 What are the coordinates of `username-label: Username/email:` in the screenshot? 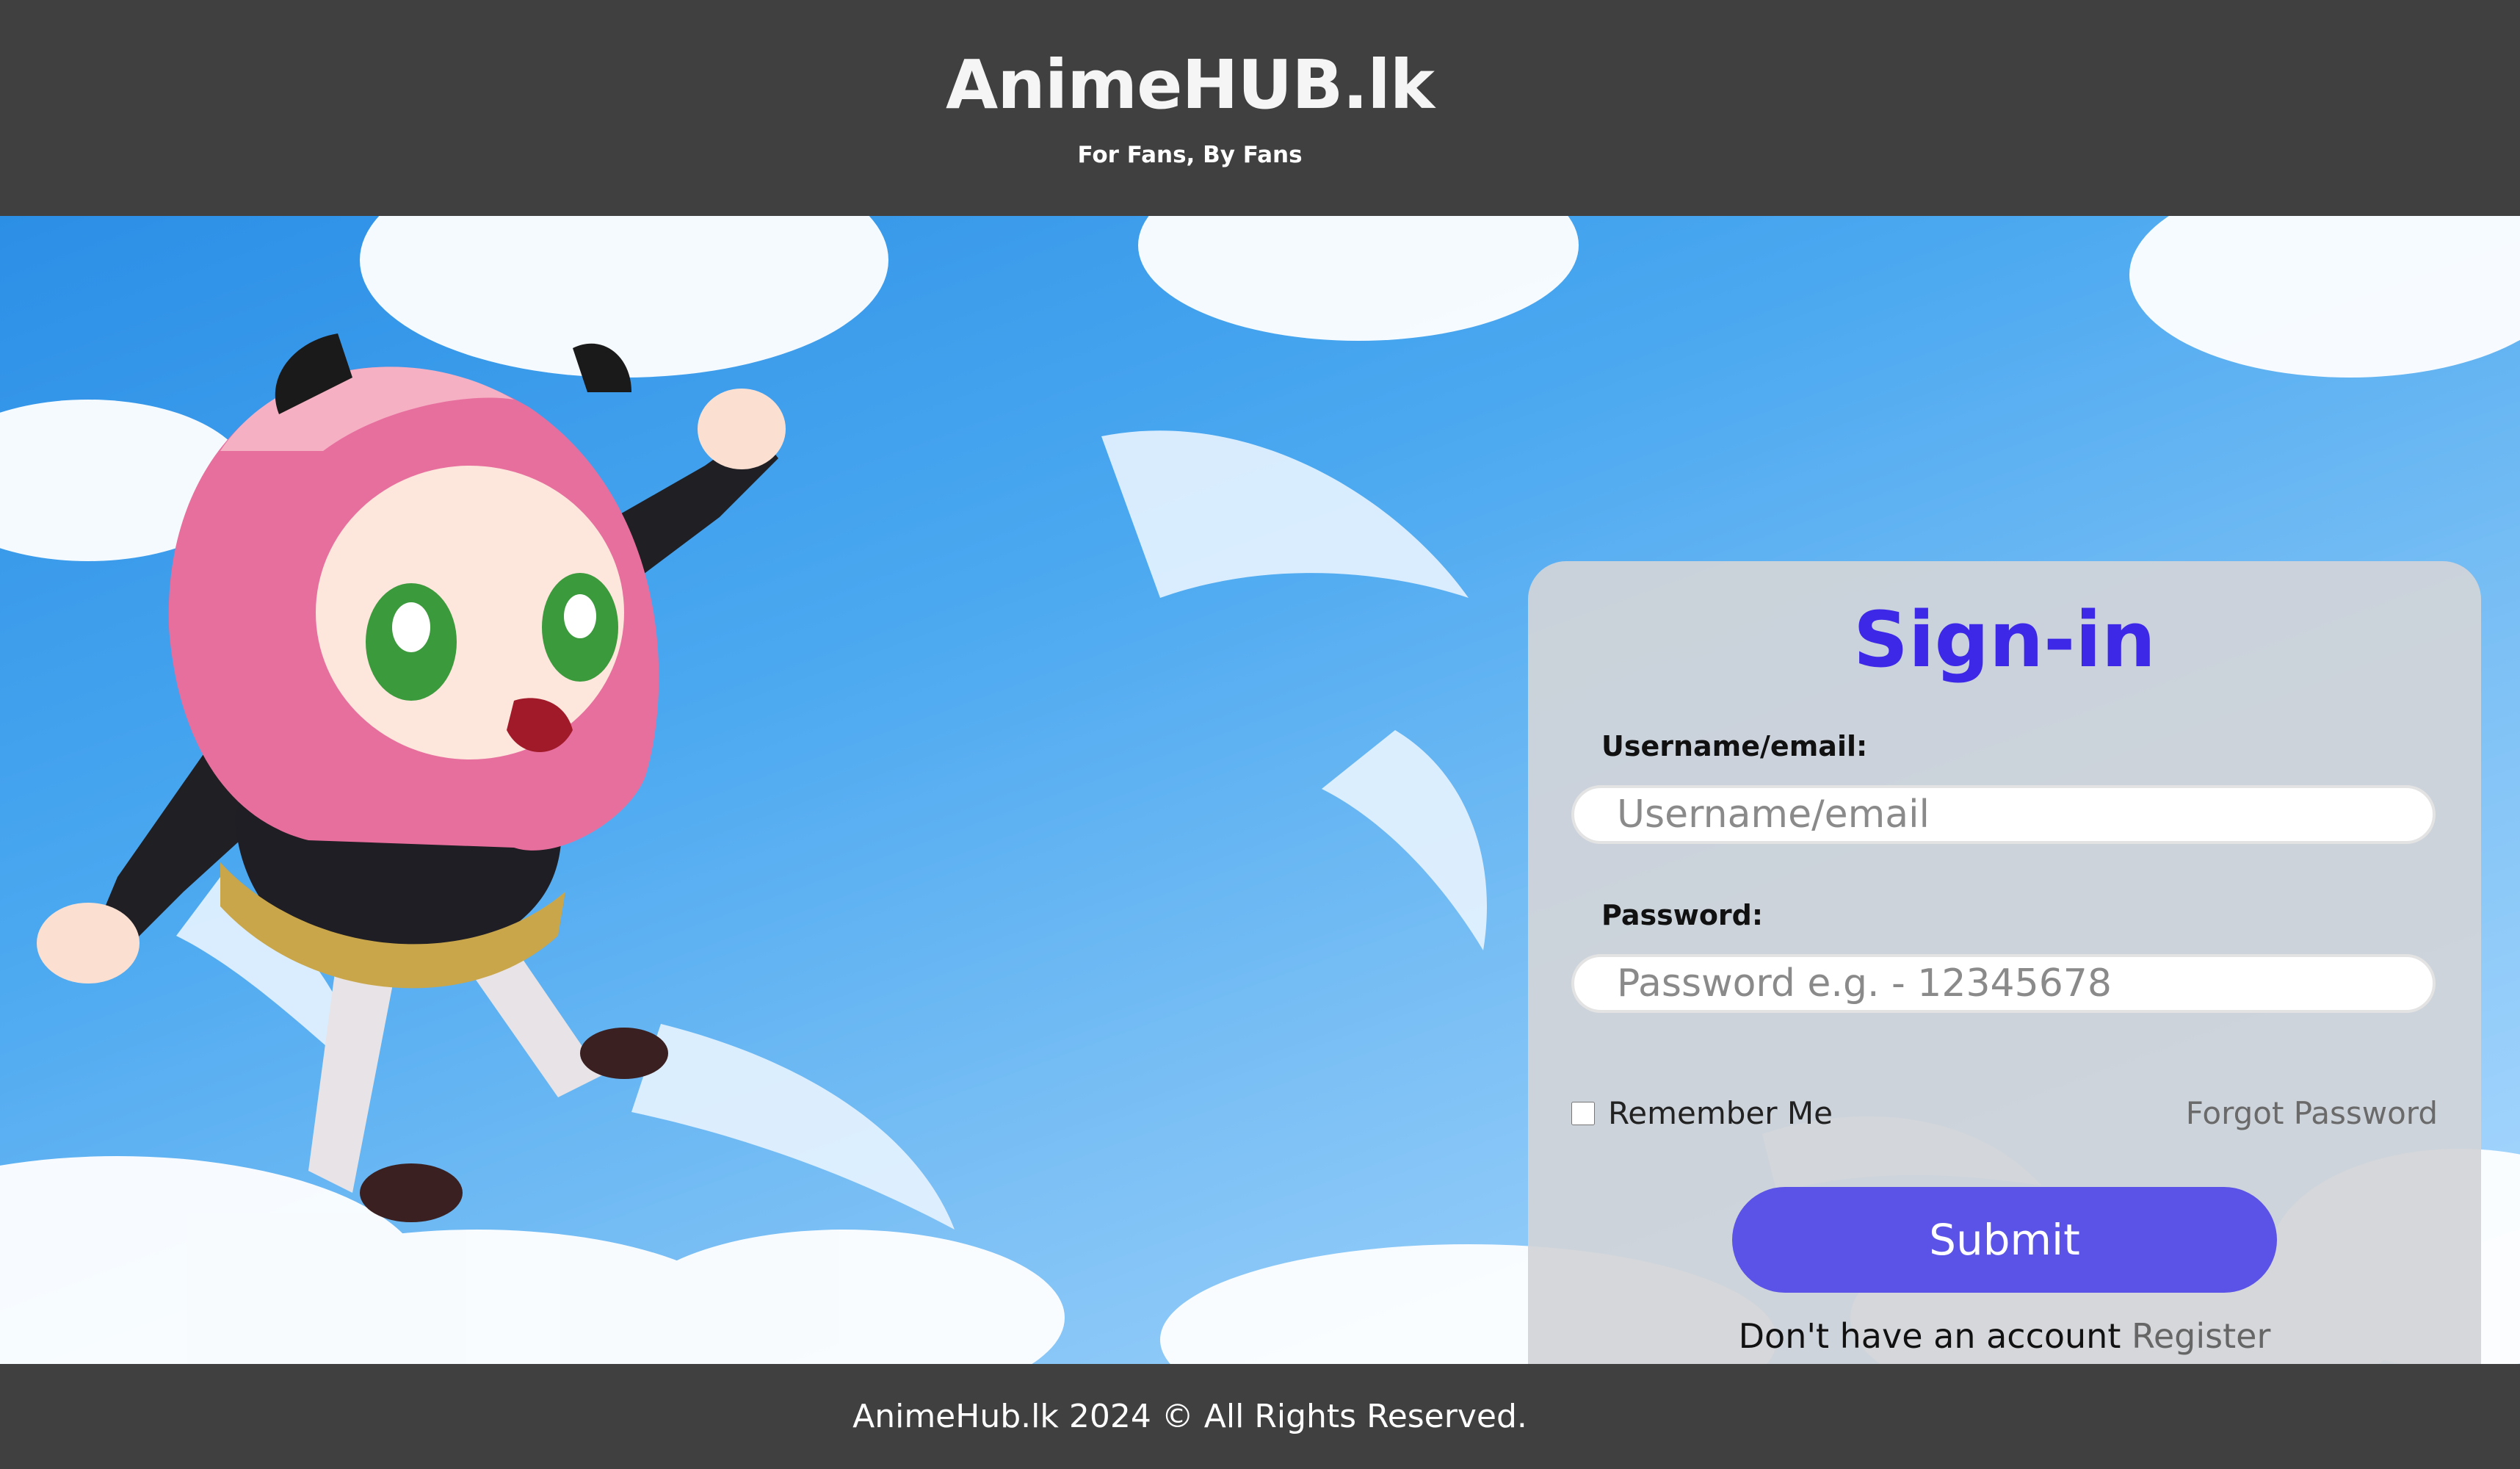 It's located at (1734, 746).